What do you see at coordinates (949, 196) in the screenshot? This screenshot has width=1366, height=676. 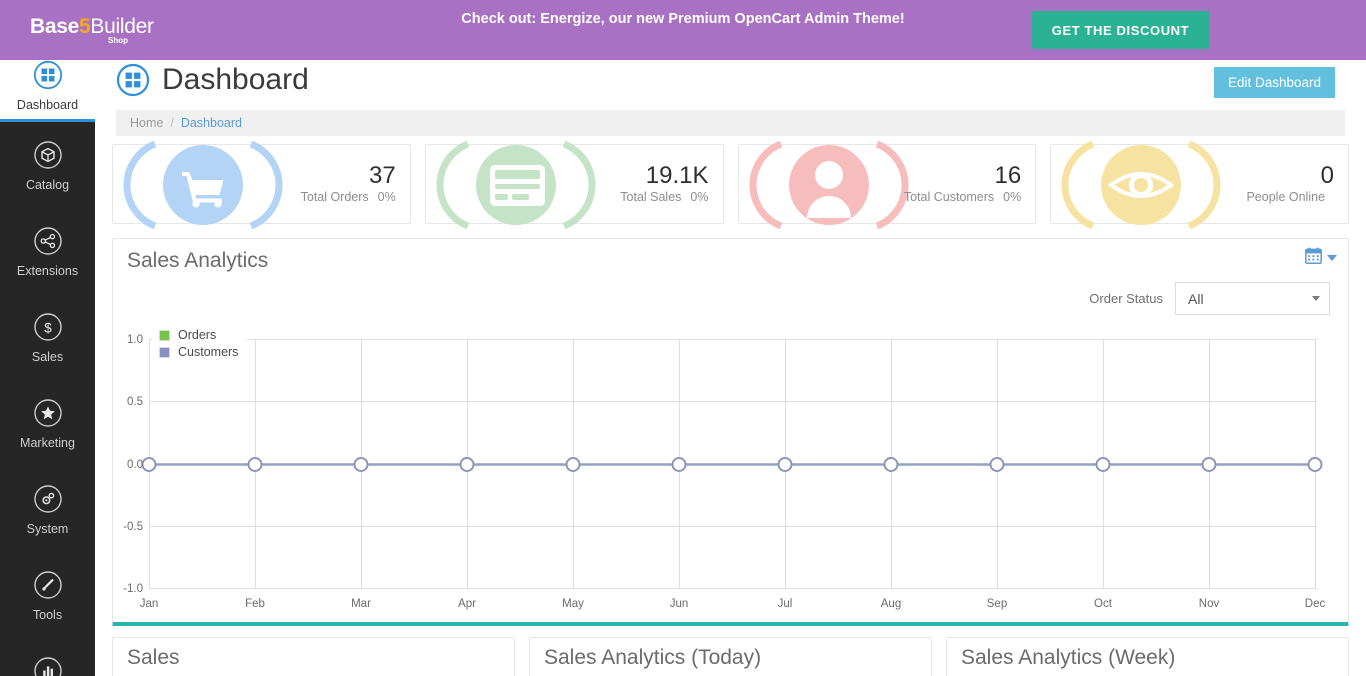 I see `stat-label: Total Customers` at bounding box center [949, 196].